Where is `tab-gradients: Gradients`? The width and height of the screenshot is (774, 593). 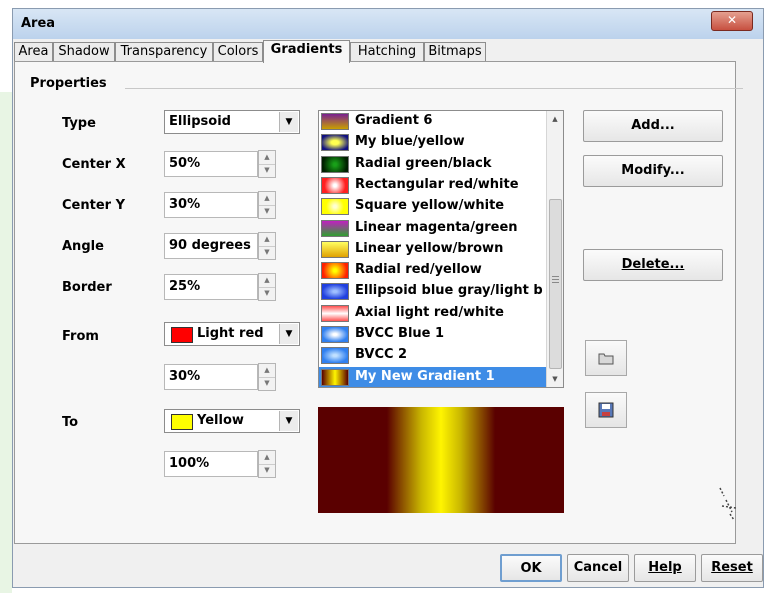 tab-gradients: Gradients is located at coordinates (306, 51).